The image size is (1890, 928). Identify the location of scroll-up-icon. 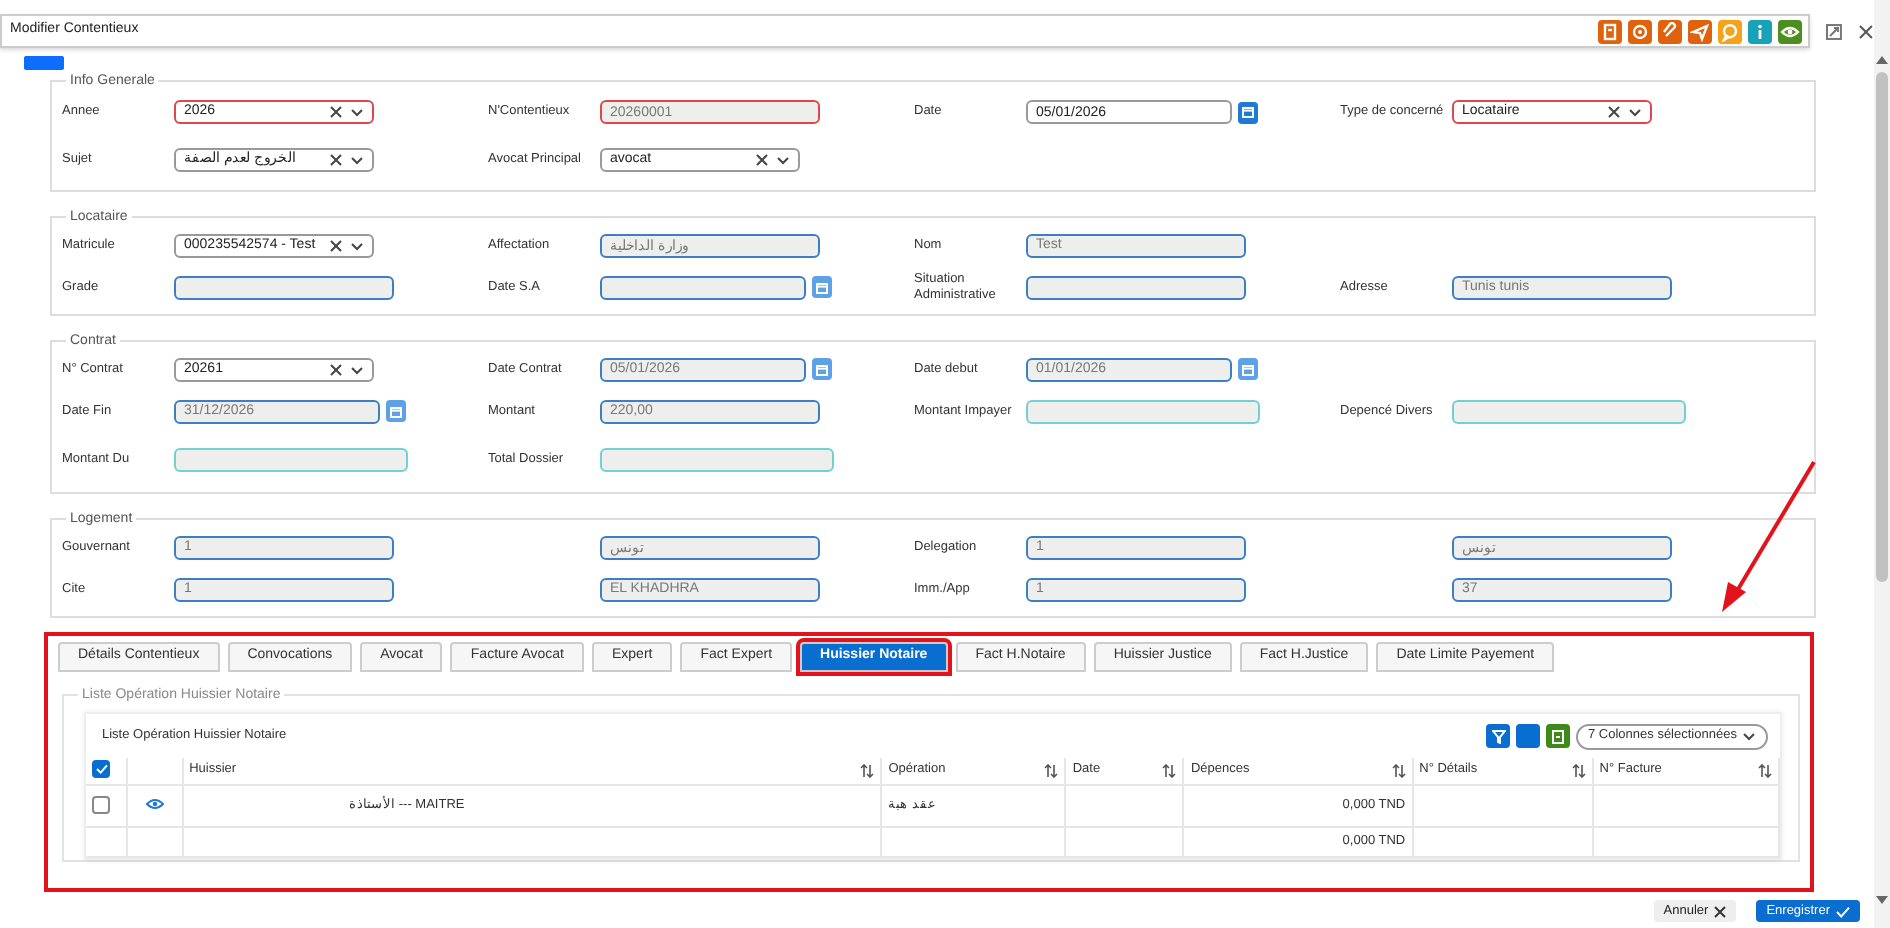
(1882, 60).